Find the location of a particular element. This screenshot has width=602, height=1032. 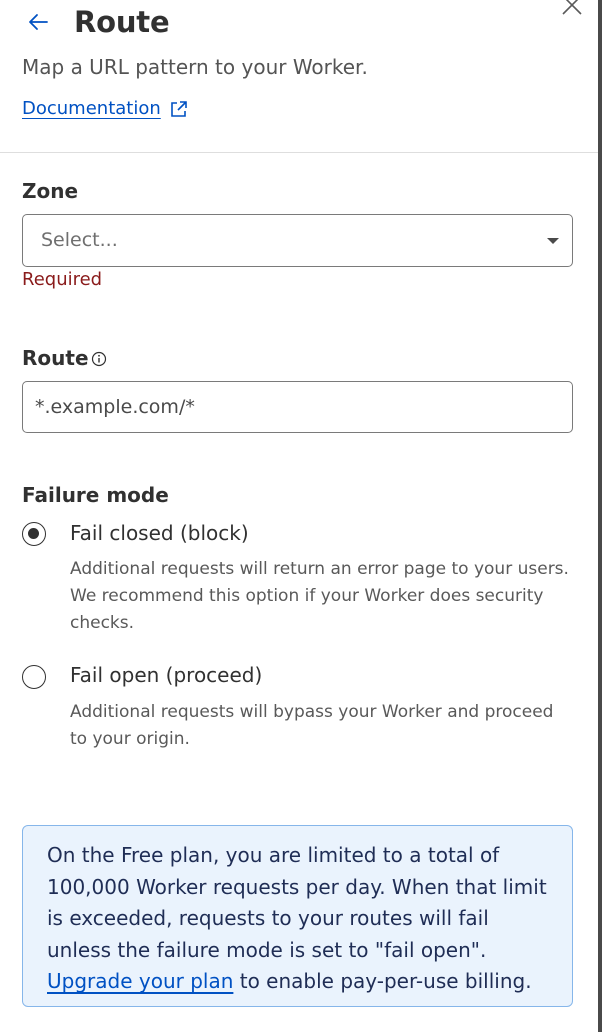

arrow-left-icon is located at coordinates (38, 22).